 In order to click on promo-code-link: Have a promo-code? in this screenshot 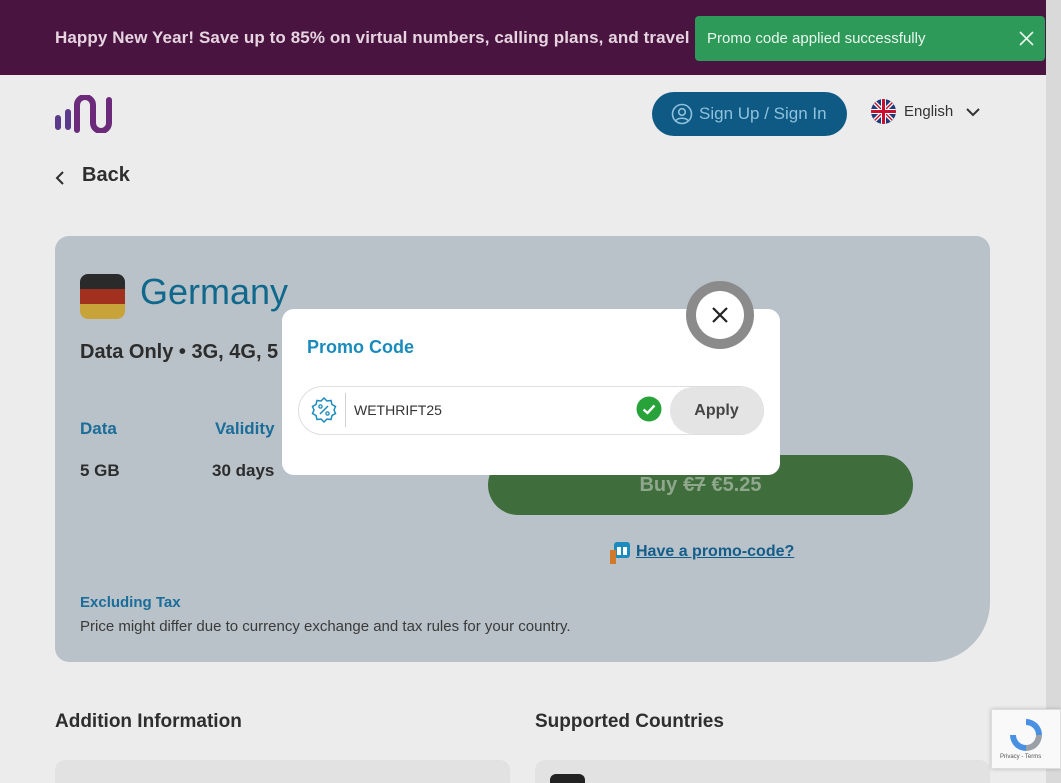, I will do `click(702, 552)`.